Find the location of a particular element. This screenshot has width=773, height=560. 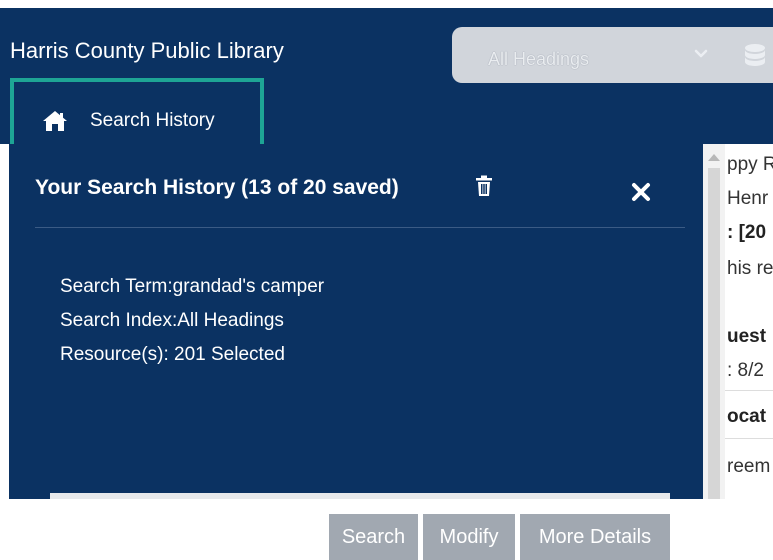

home-icon is located at coordinates (55, 121).